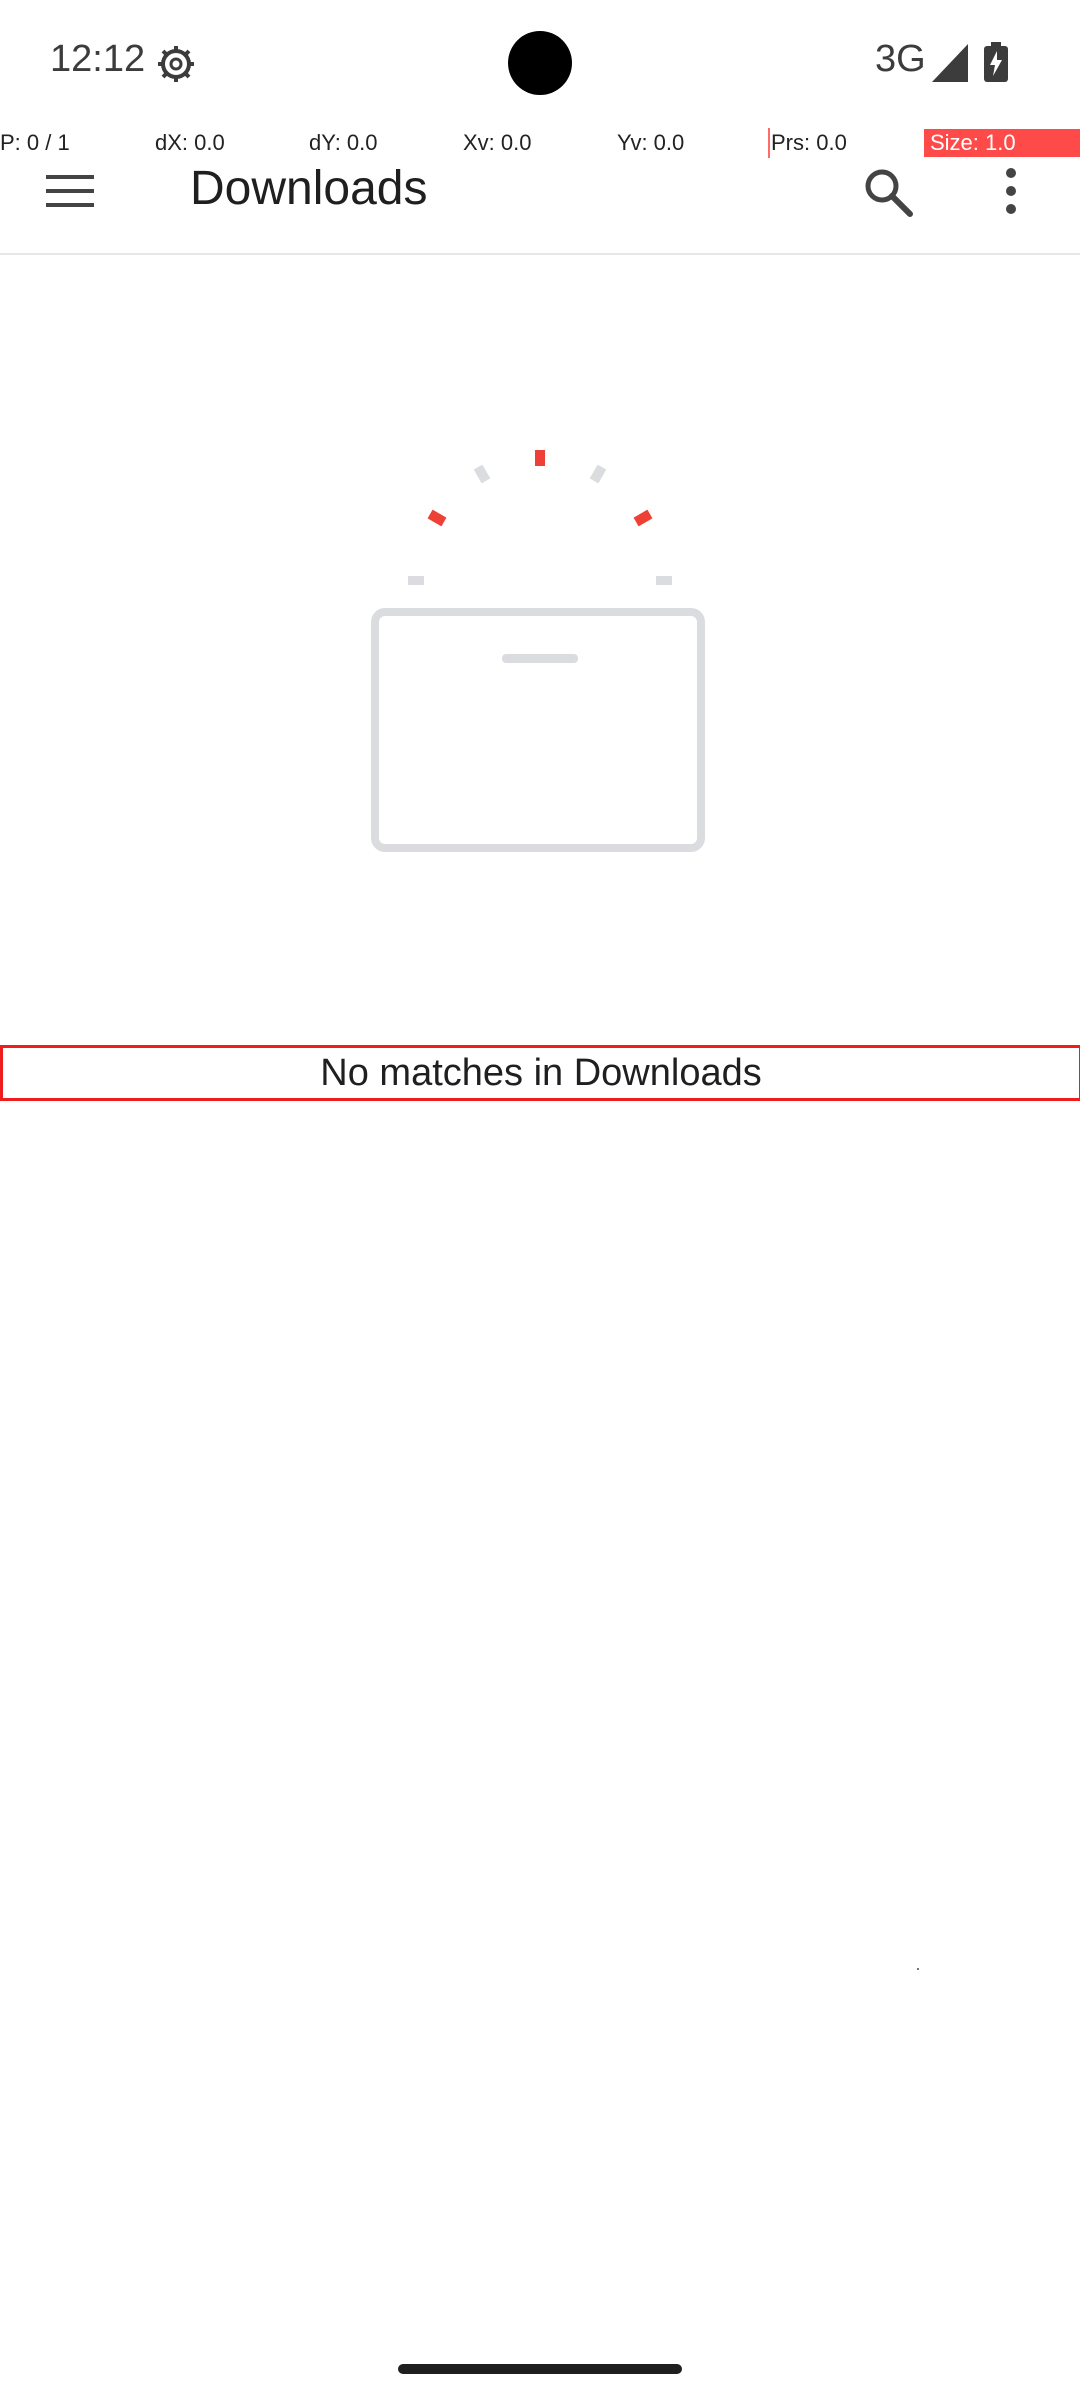  Describe the element at coordinates (900, 59) in the screenshot. I see `network-type: 3G` at that location.